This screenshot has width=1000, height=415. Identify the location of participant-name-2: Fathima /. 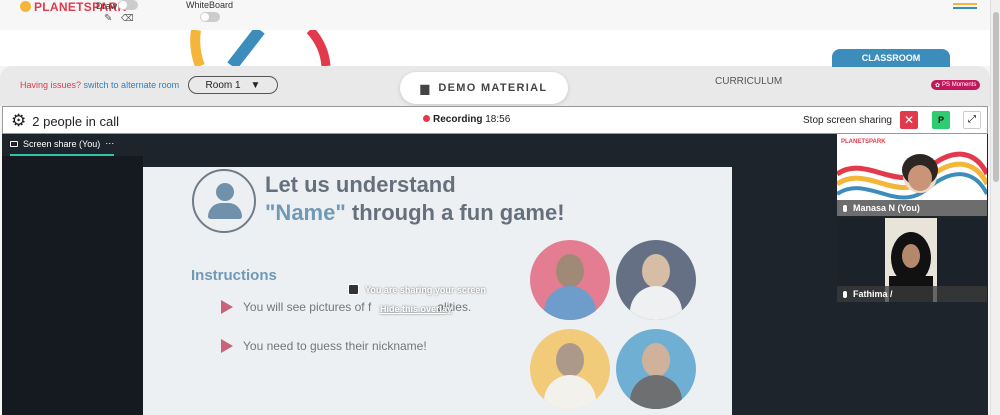
(912, 294).